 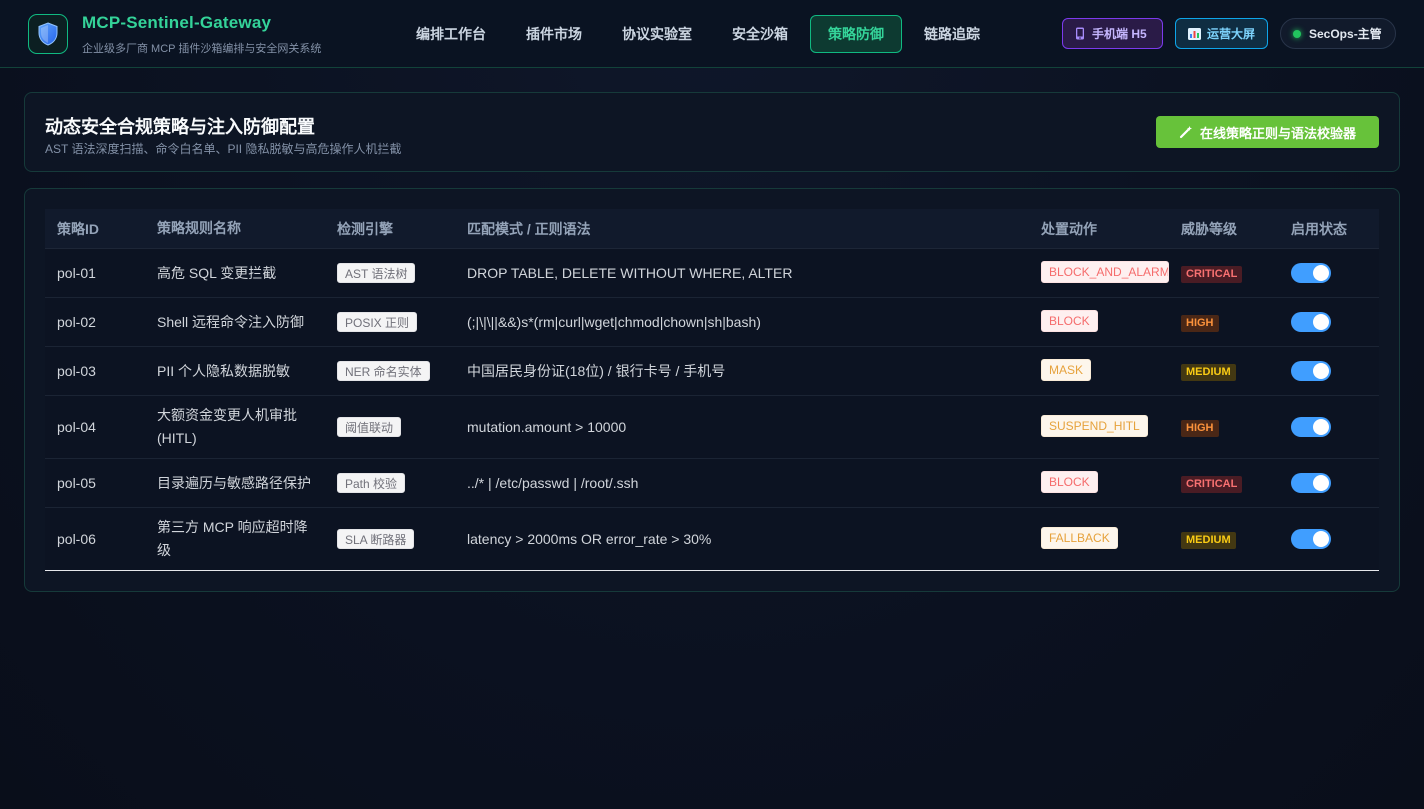 I want to click on policy-name: 第三方 MCP 响应超时降级, so click(x=232, y=538).